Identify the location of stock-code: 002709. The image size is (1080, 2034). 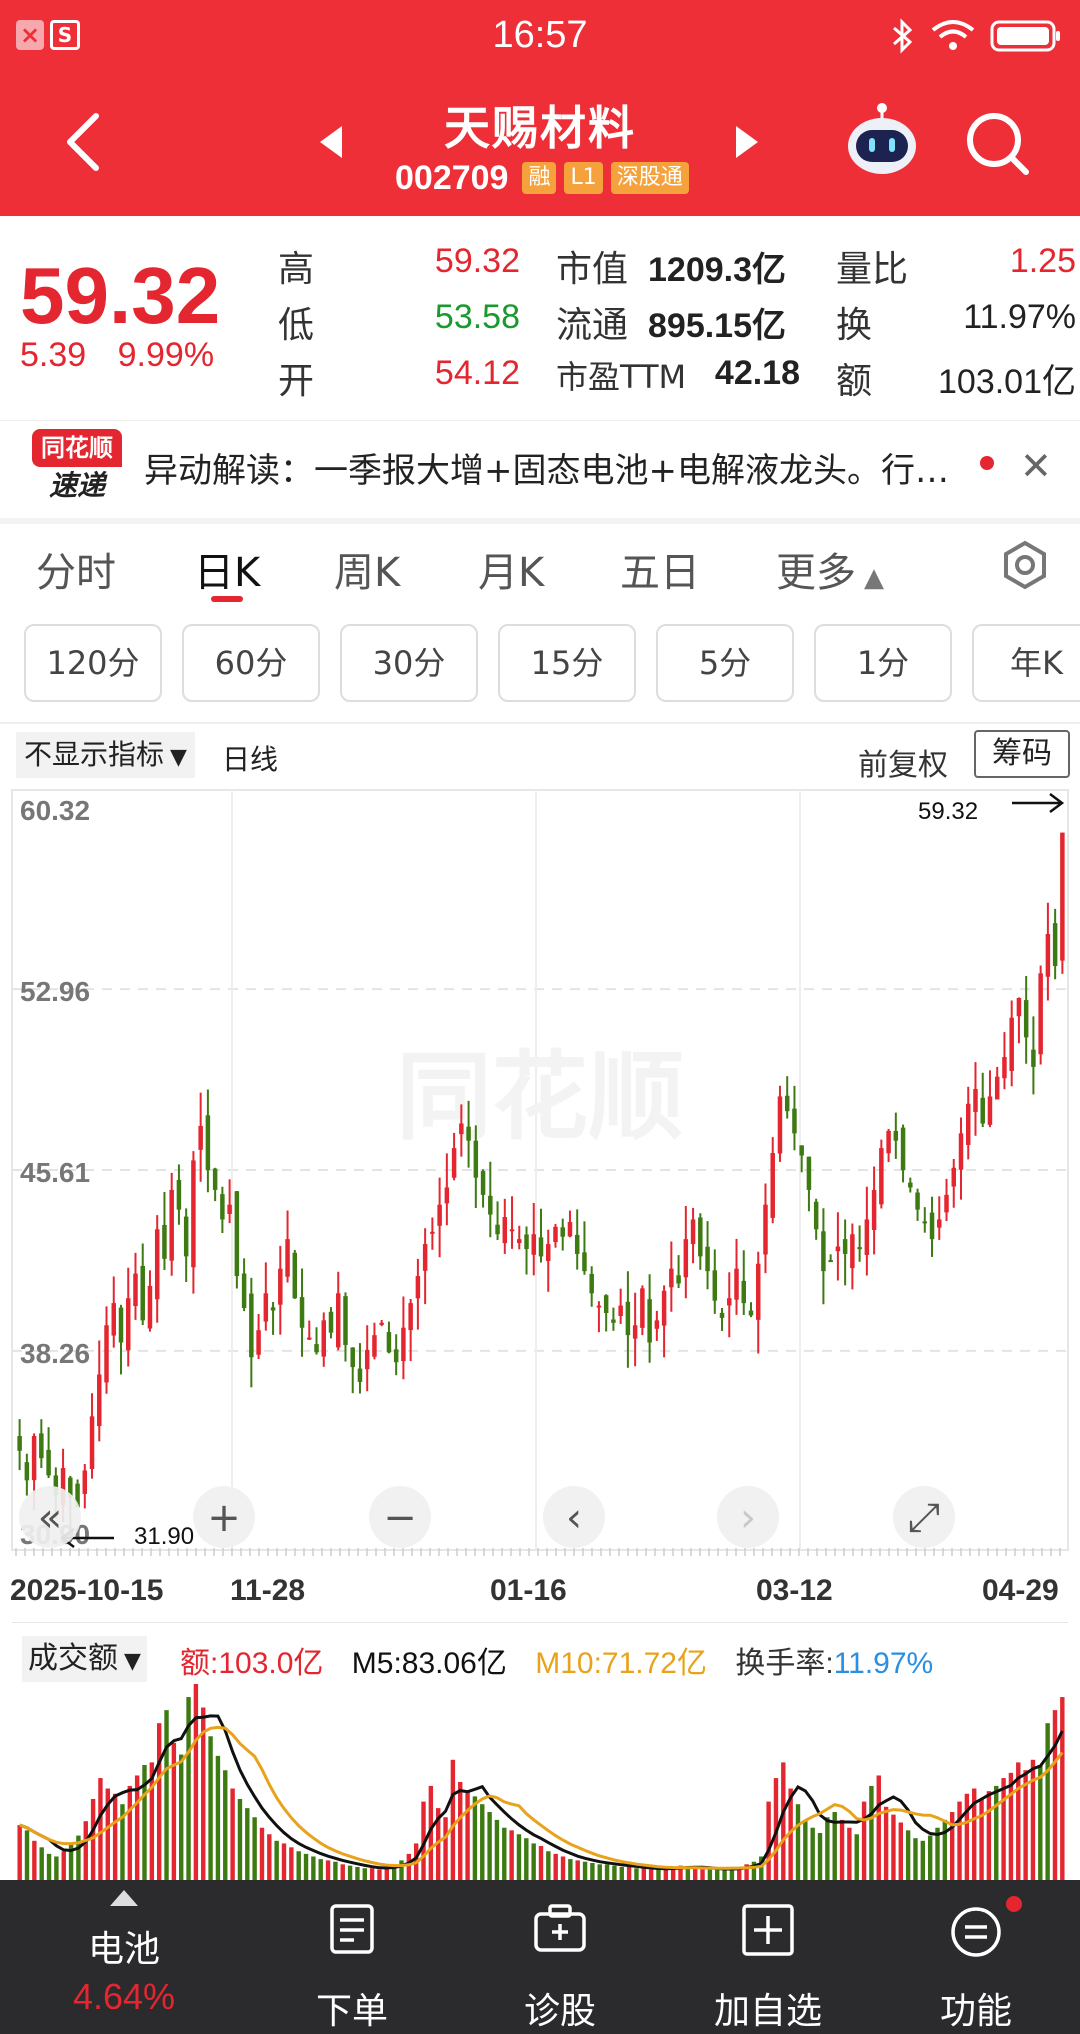
(452, 177).